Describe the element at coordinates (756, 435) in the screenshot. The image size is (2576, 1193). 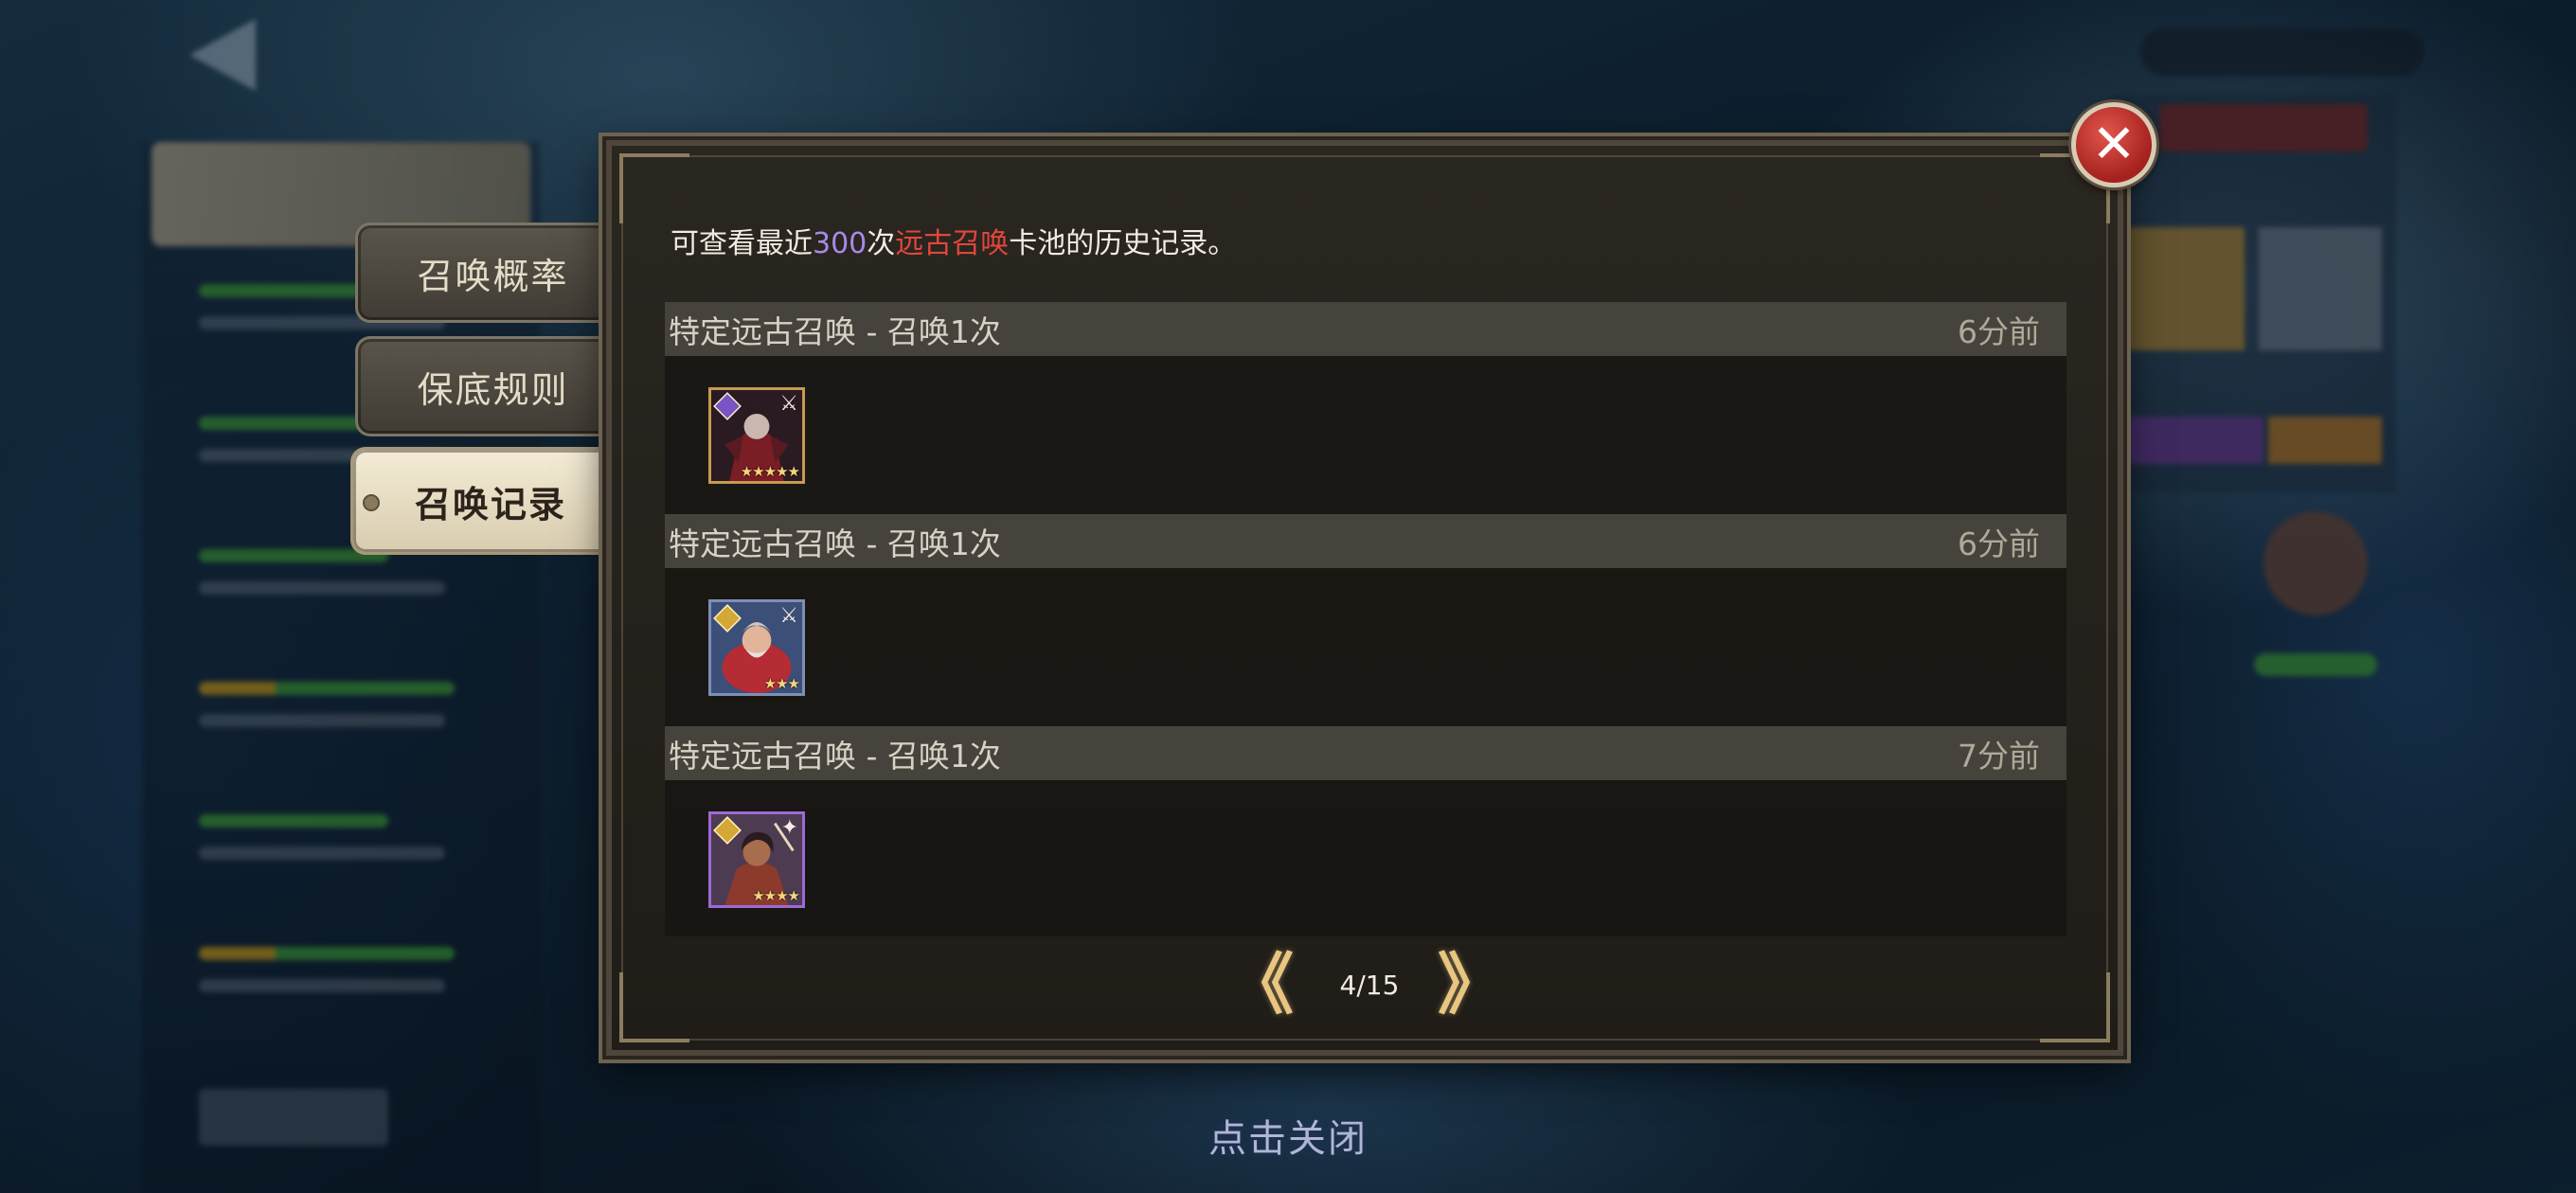
I see `hero-card: ⚔ ★★★★★` at that location.